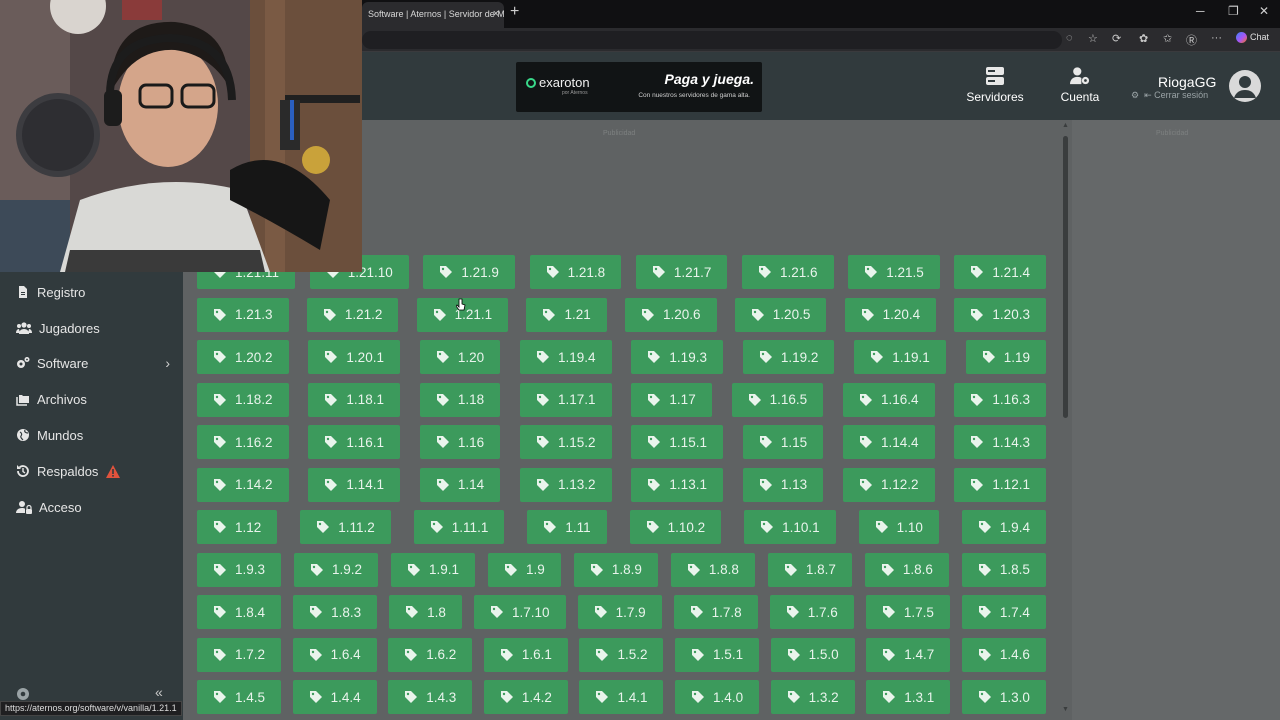  Describe the element at coordinates (788, 357) in the screenshot. I see `version-button: 1.19.2` at that location.